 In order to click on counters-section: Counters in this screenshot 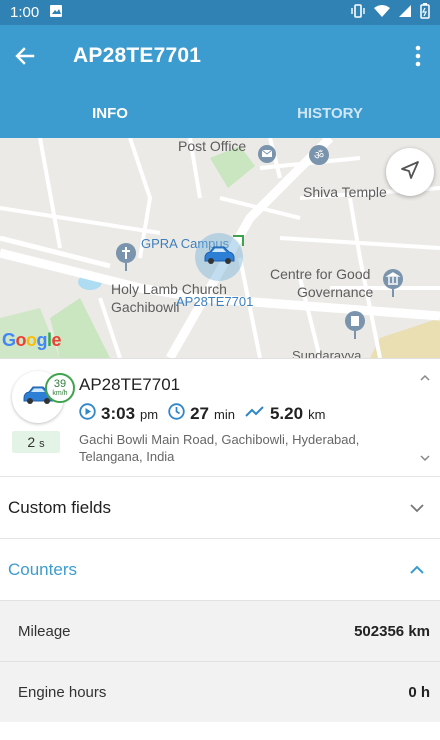, I will do `click(220, 569)`.